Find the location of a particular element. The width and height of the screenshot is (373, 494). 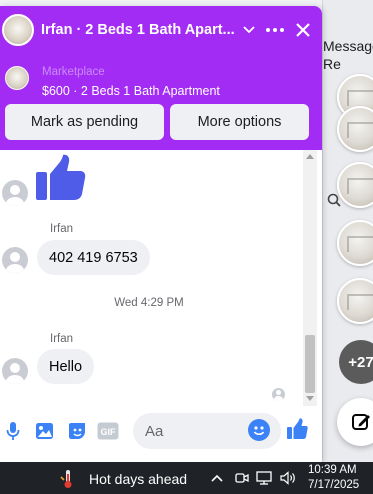

scroll-up-arrow-icon is located at coordinates (310, 156).